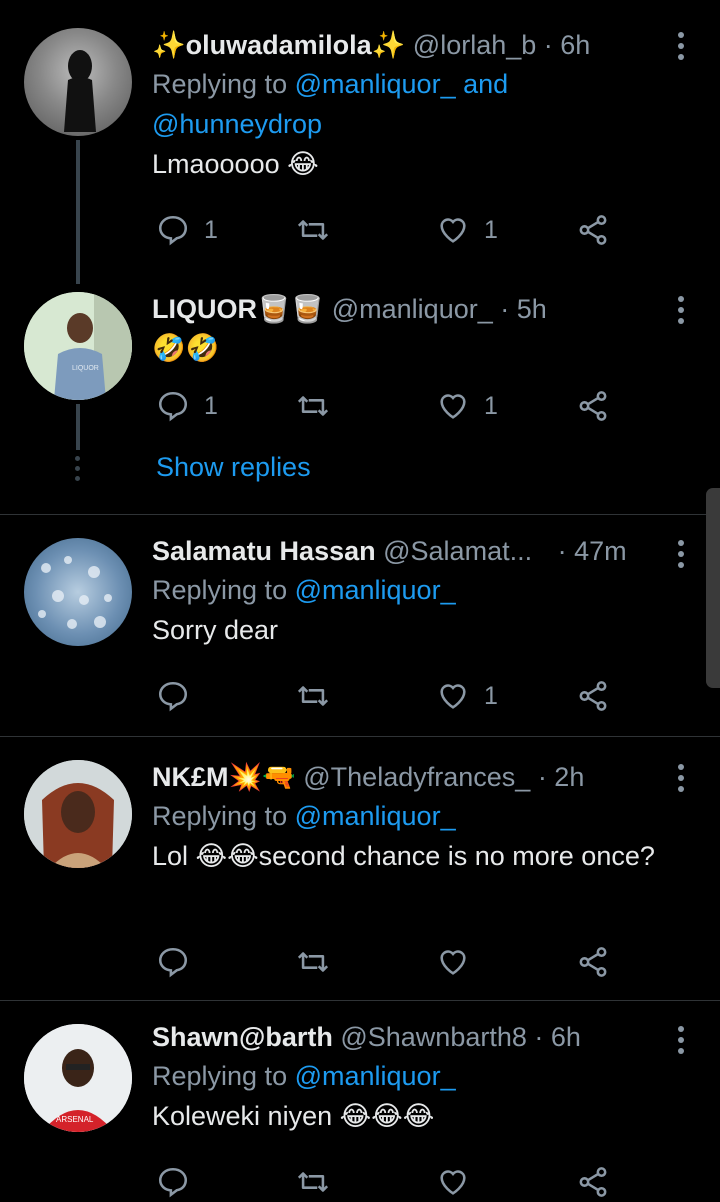 This screenshot has width=720, height=1202. I want to click on tweet-text: Sorry dear, so click(215, 630).